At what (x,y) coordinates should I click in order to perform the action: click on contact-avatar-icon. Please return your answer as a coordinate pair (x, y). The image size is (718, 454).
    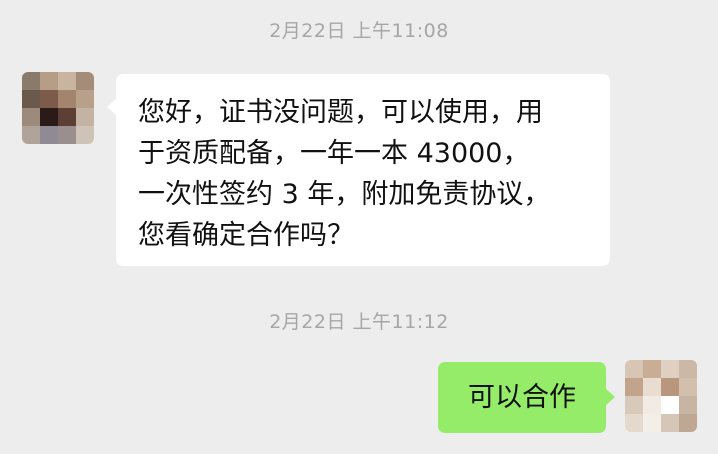
    Looking at the image, I should click on (58, 108).